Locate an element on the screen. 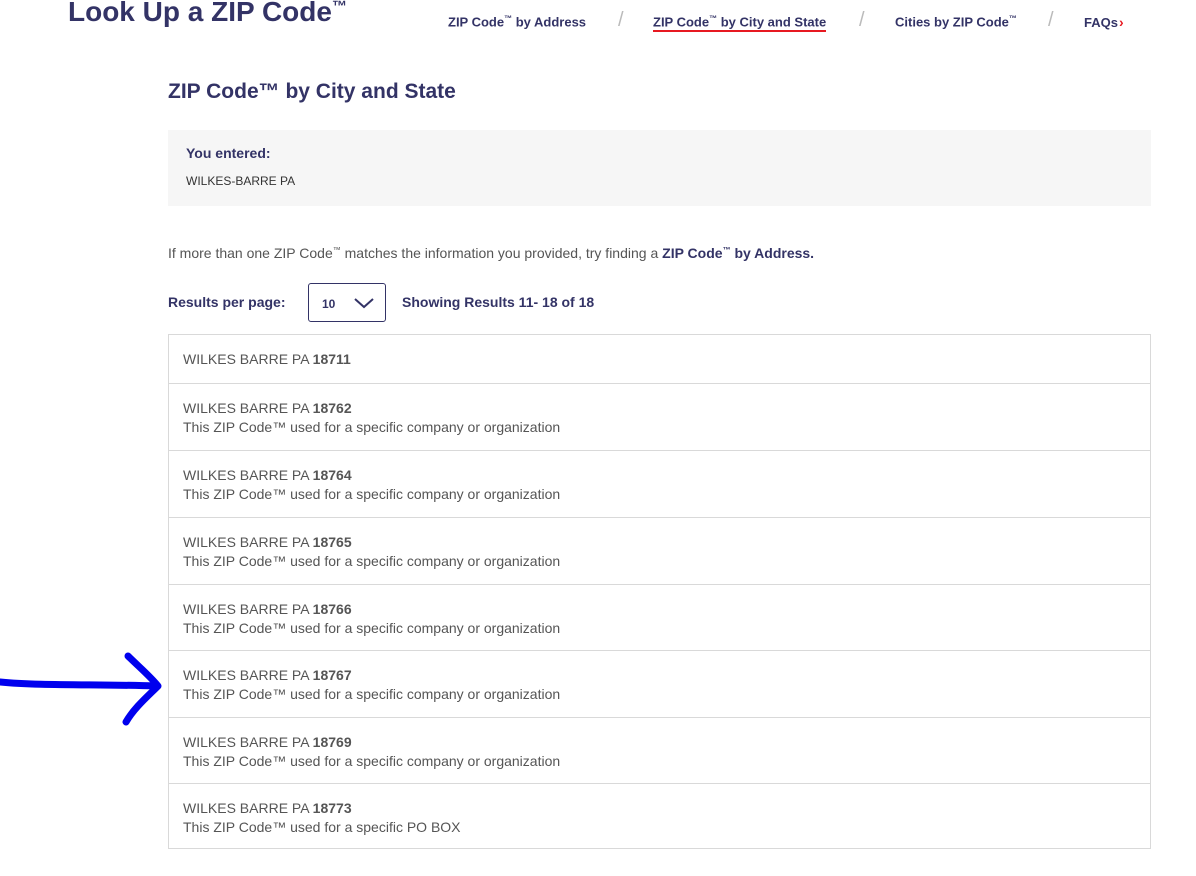 This screenshot has height=876, width=1196. entered-summary: You entered: WILKES-BARRE PA is located at coordinates (659, 168).